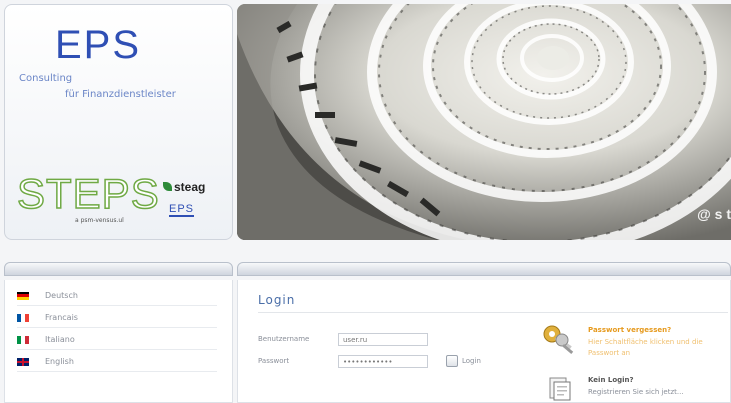 Image resolution: width=731 pixels, height=403 pixels. I want to click on german-flag-icon, so click(23, 295).